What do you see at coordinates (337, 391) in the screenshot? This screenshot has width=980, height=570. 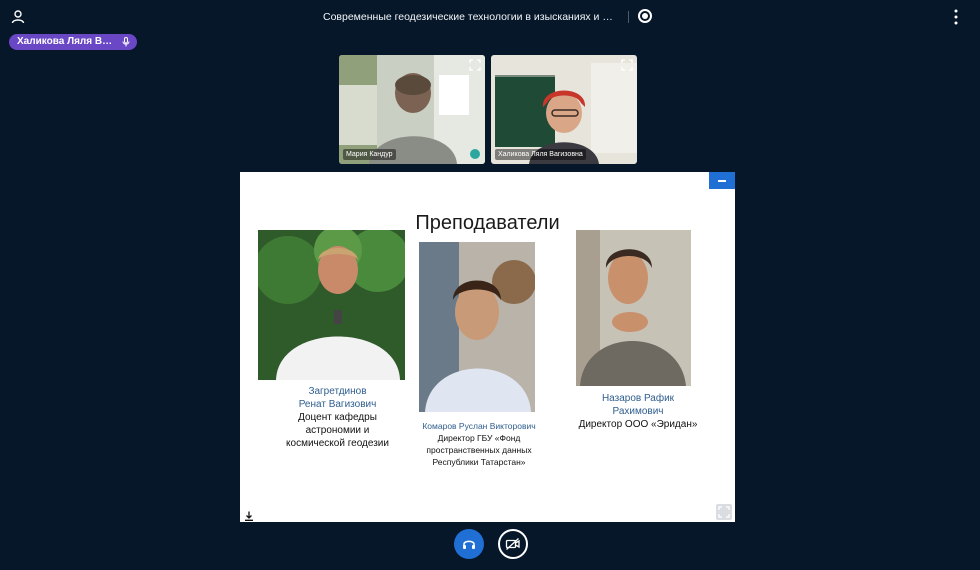 I see `teacher-name: Загретдинов` at bounding box center [337, 391].